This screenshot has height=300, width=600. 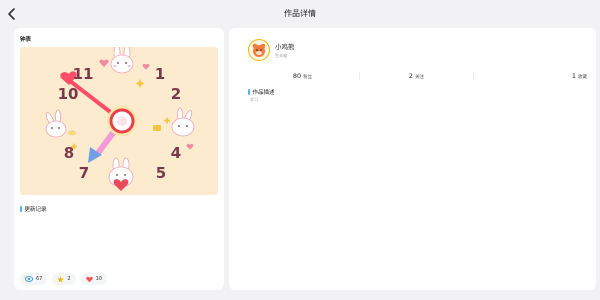 What do you see at coordinates (411, 76) in the screenshot?
I see `following-number: 2` at bounding box center [411, 76].